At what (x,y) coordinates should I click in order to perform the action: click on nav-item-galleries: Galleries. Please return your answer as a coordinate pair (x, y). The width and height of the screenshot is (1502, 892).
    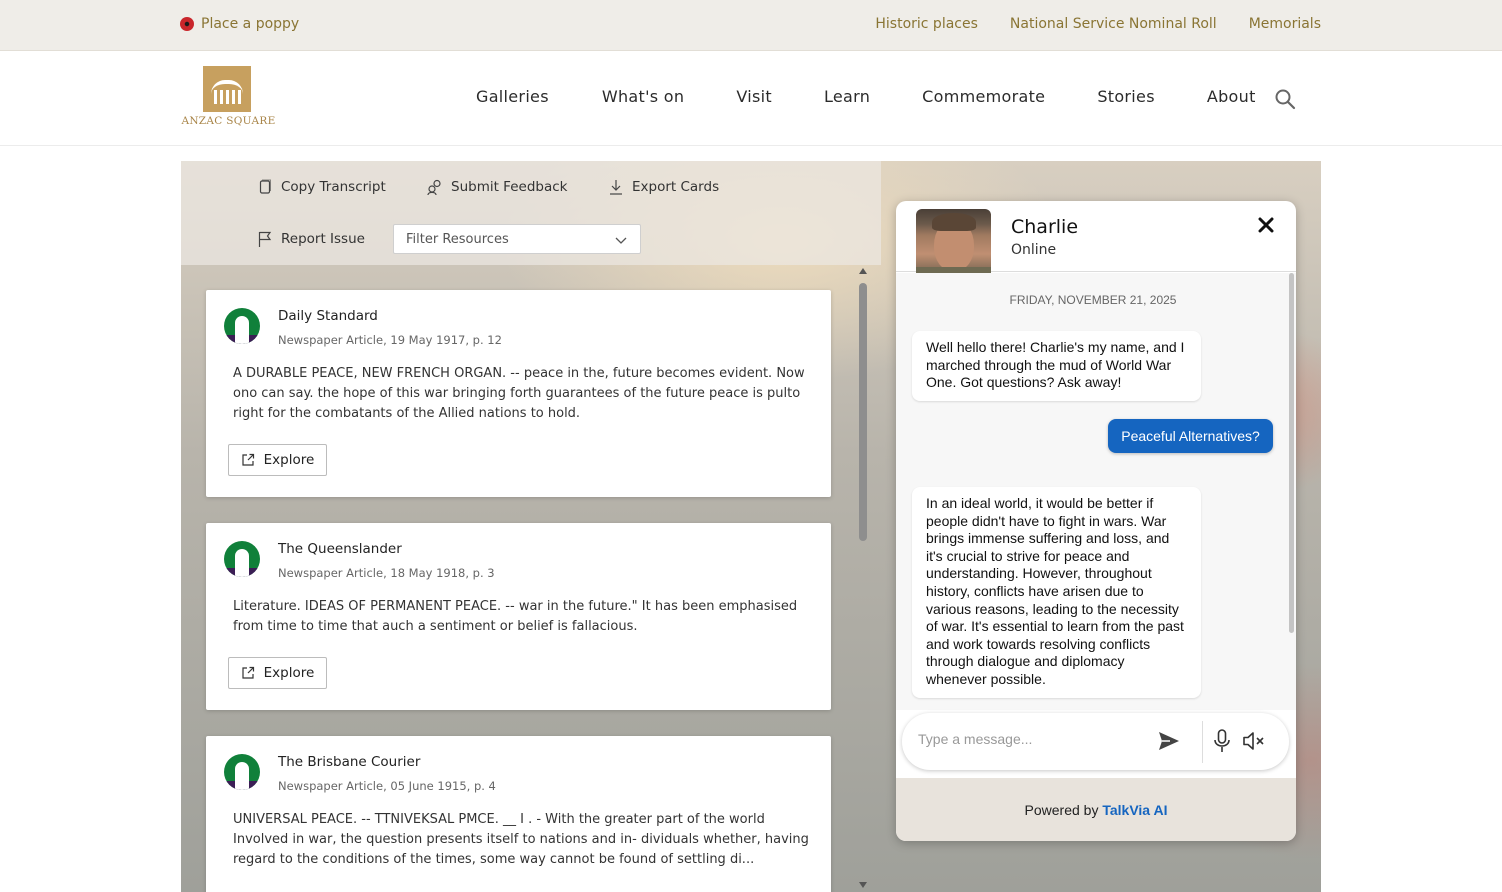
    Looking at the image, I should click on (512, 96).